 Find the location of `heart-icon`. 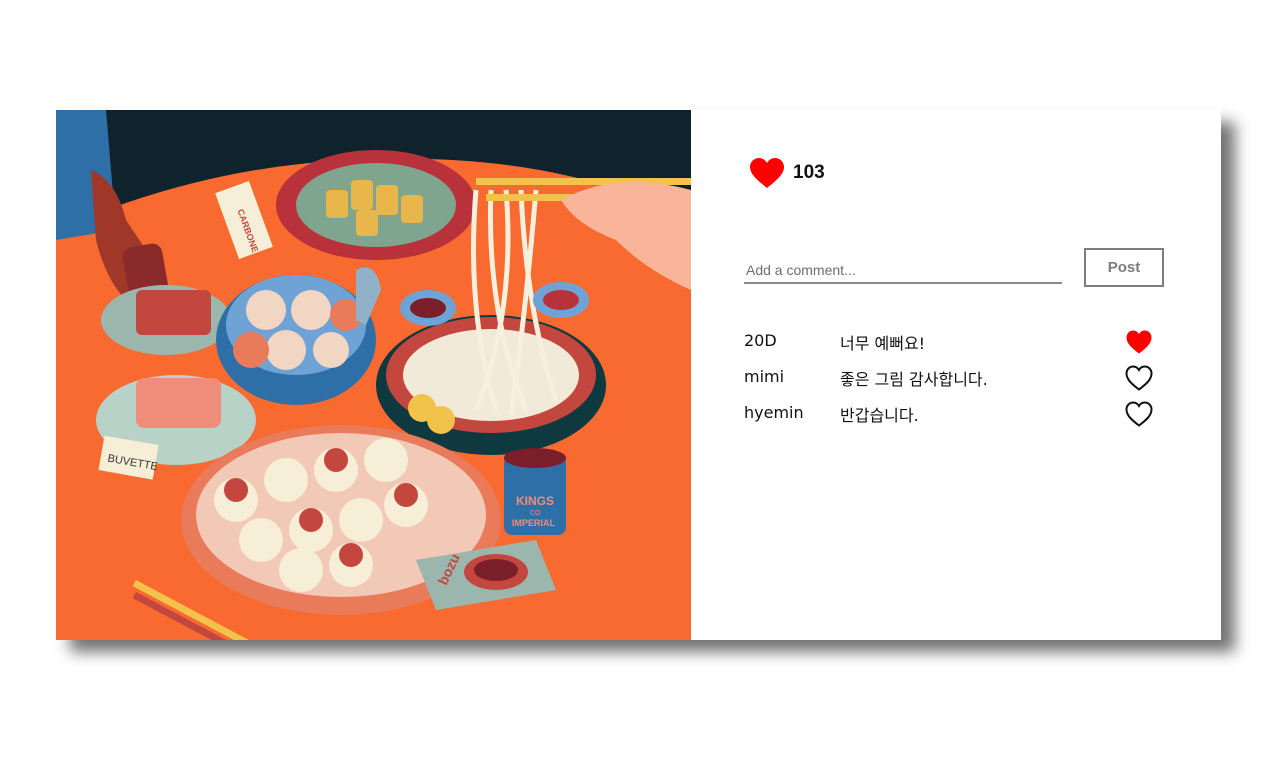

heart-icon is located at coordinates (767, 173).